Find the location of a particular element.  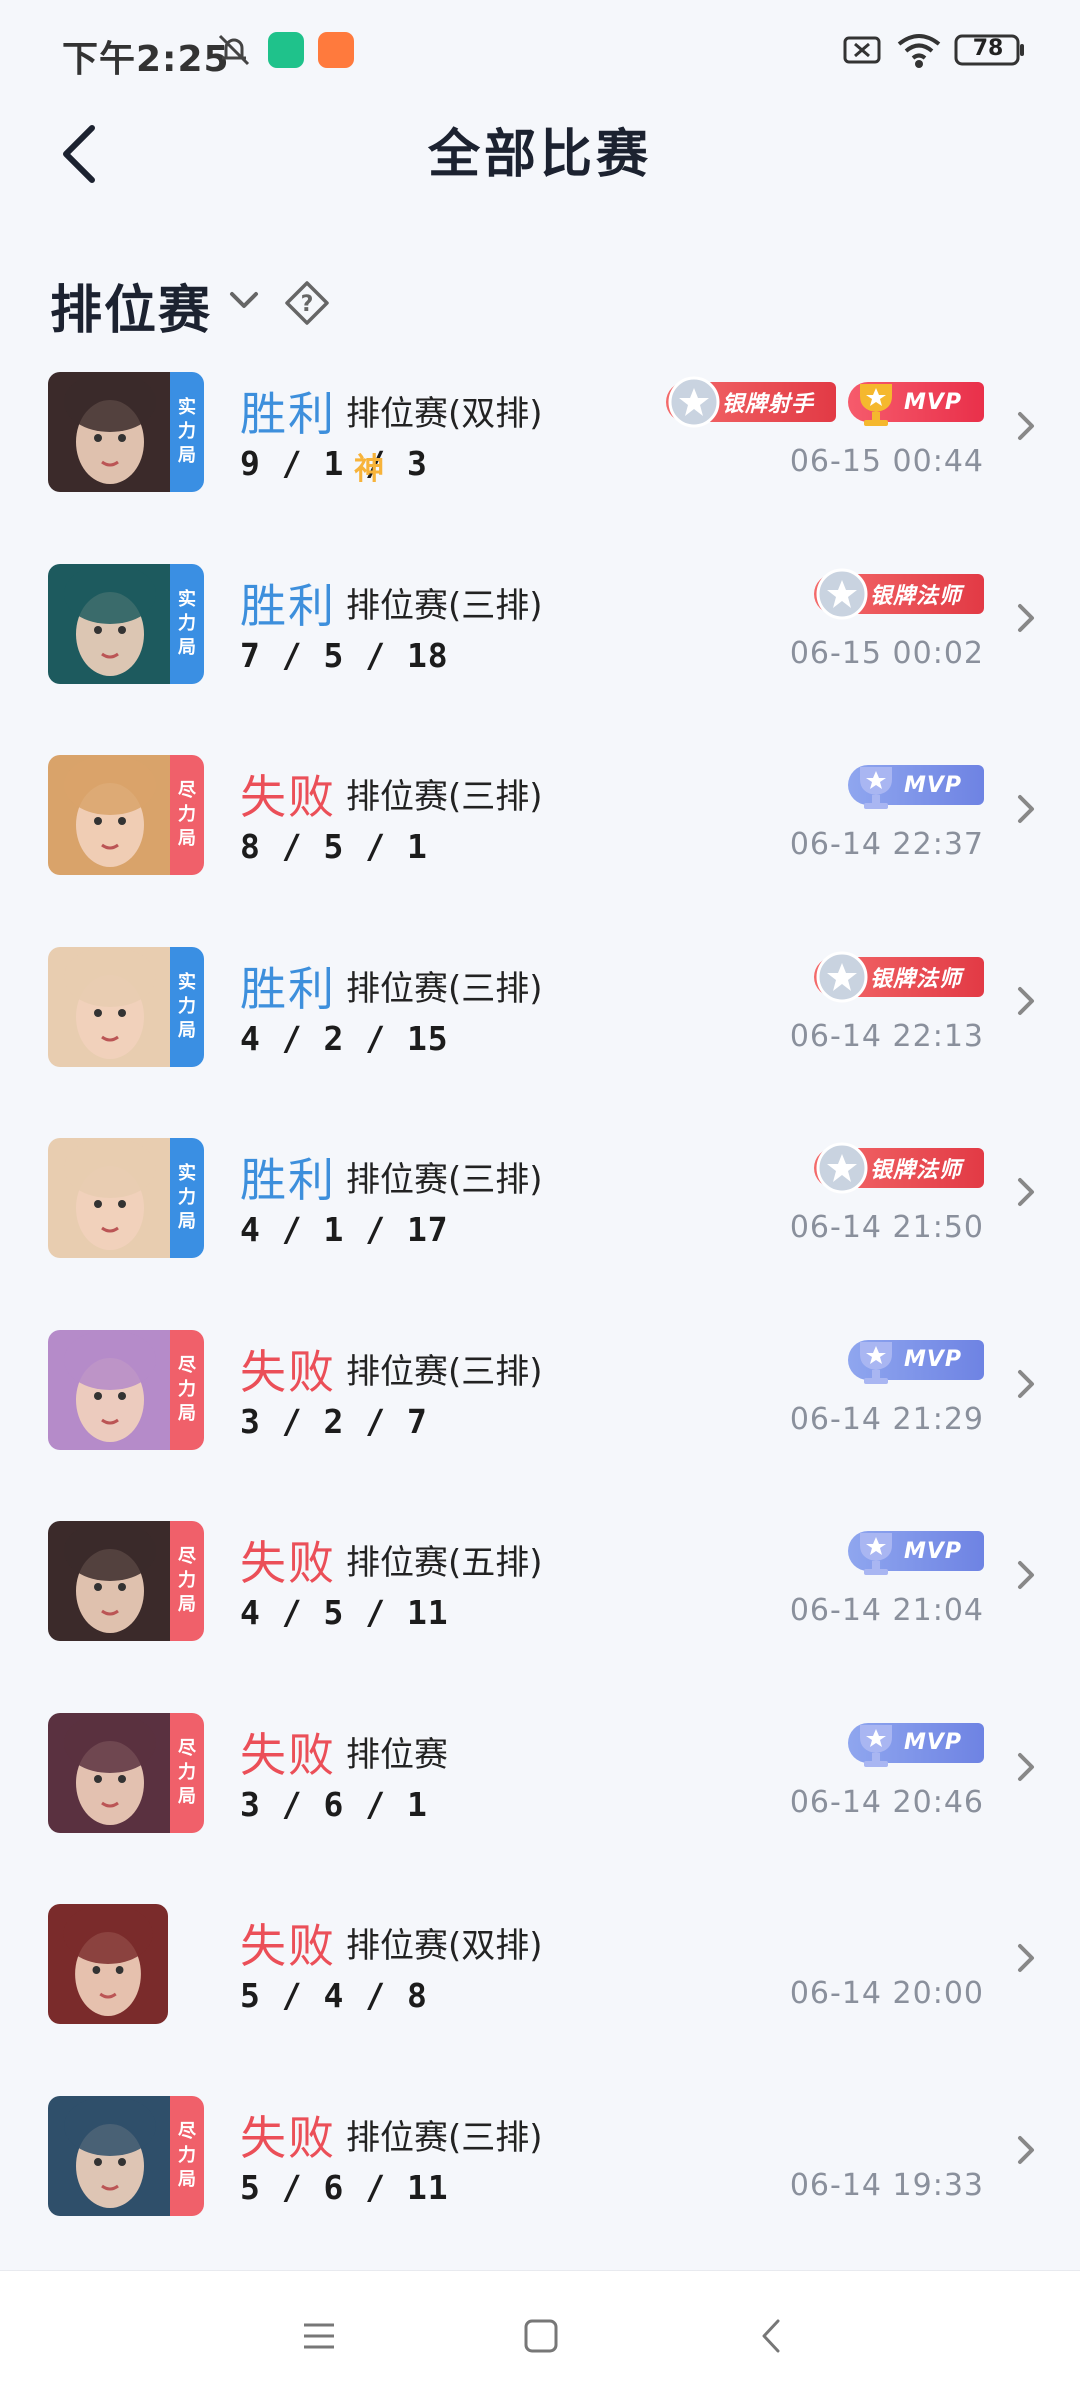

filter-label: 排位赛 is located at coordinates (131, 305).